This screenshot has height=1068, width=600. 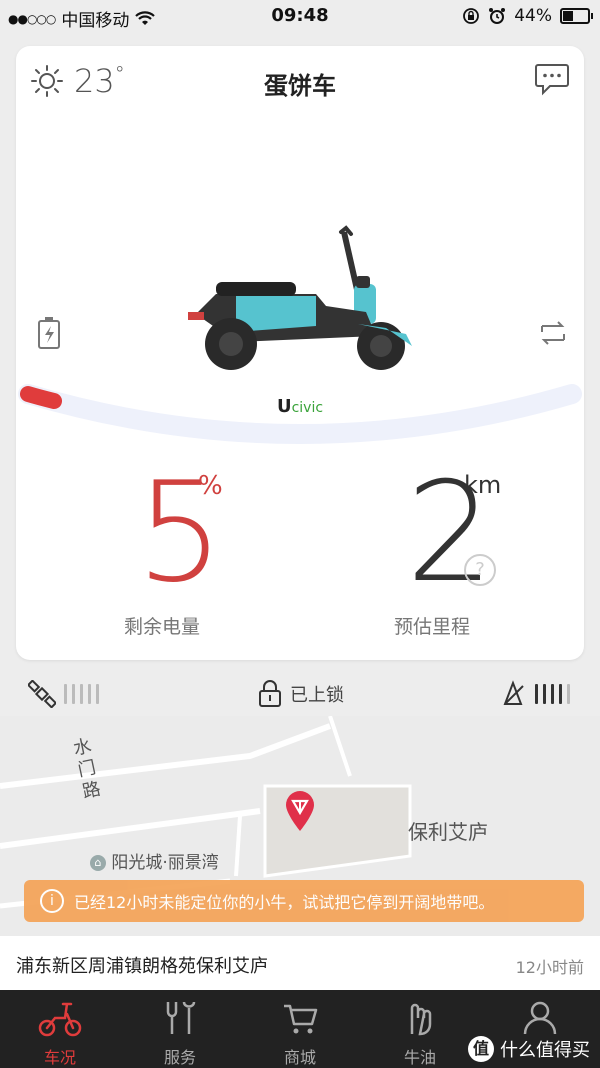 What do you see at coordinates (552, 694) in the screenshot?
I see `network-signal-bars` at bounding box center [552, 694].